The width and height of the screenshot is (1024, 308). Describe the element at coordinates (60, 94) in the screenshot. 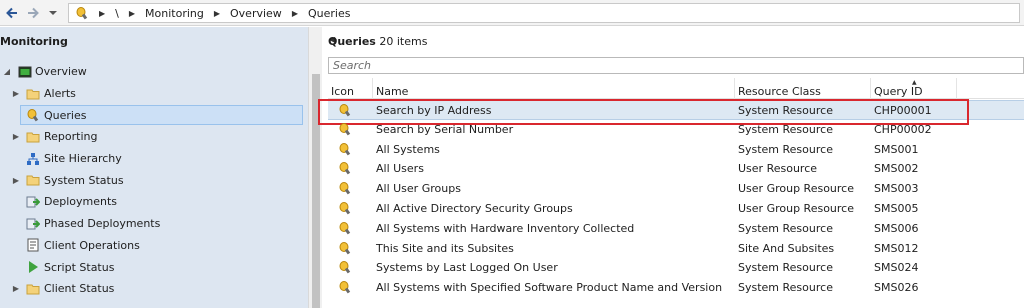

I see `sidebar-item-label: Alerts` at that location.